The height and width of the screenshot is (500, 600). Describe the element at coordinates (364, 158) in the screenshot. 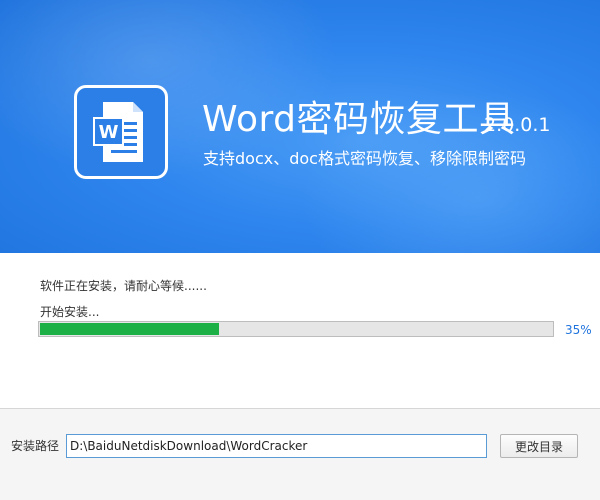

I see `app-subtitle: 支持docx、doc格式密码恢复、移除限制密码` at that location.